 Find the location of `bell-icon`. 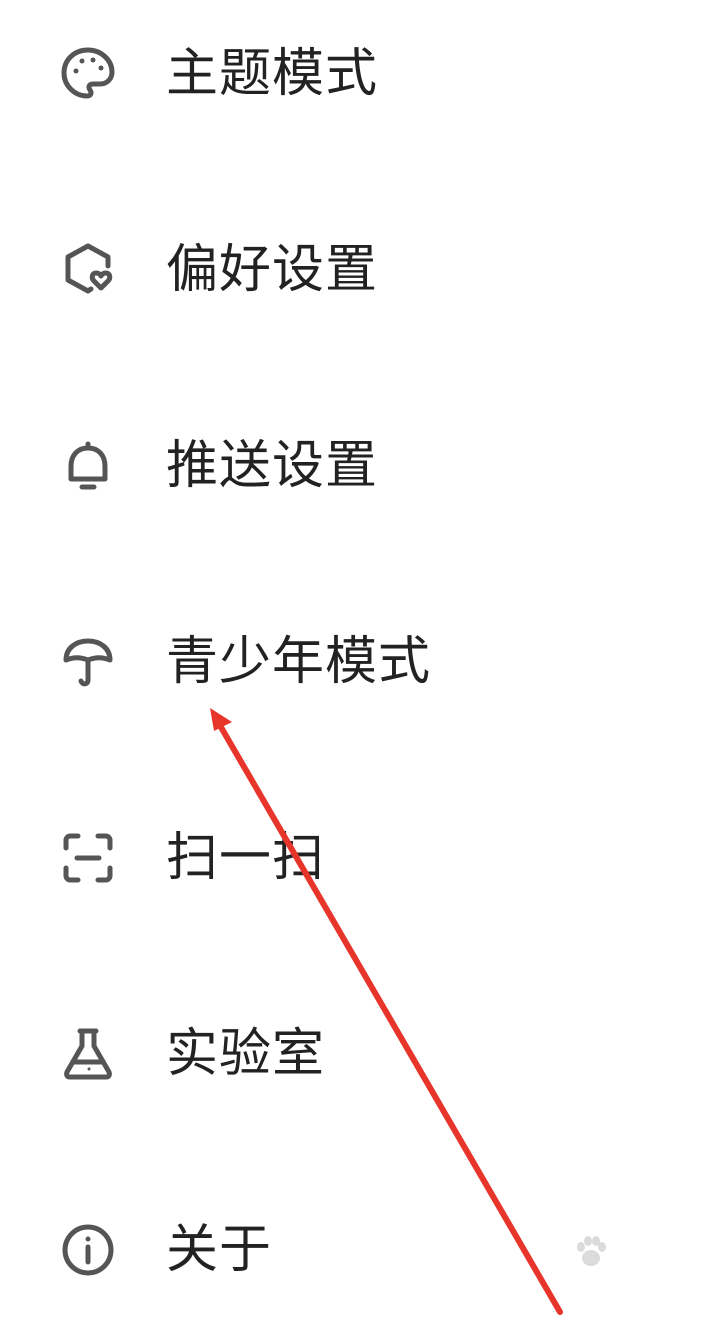

bell-icon is located at coordinates (88, 466).